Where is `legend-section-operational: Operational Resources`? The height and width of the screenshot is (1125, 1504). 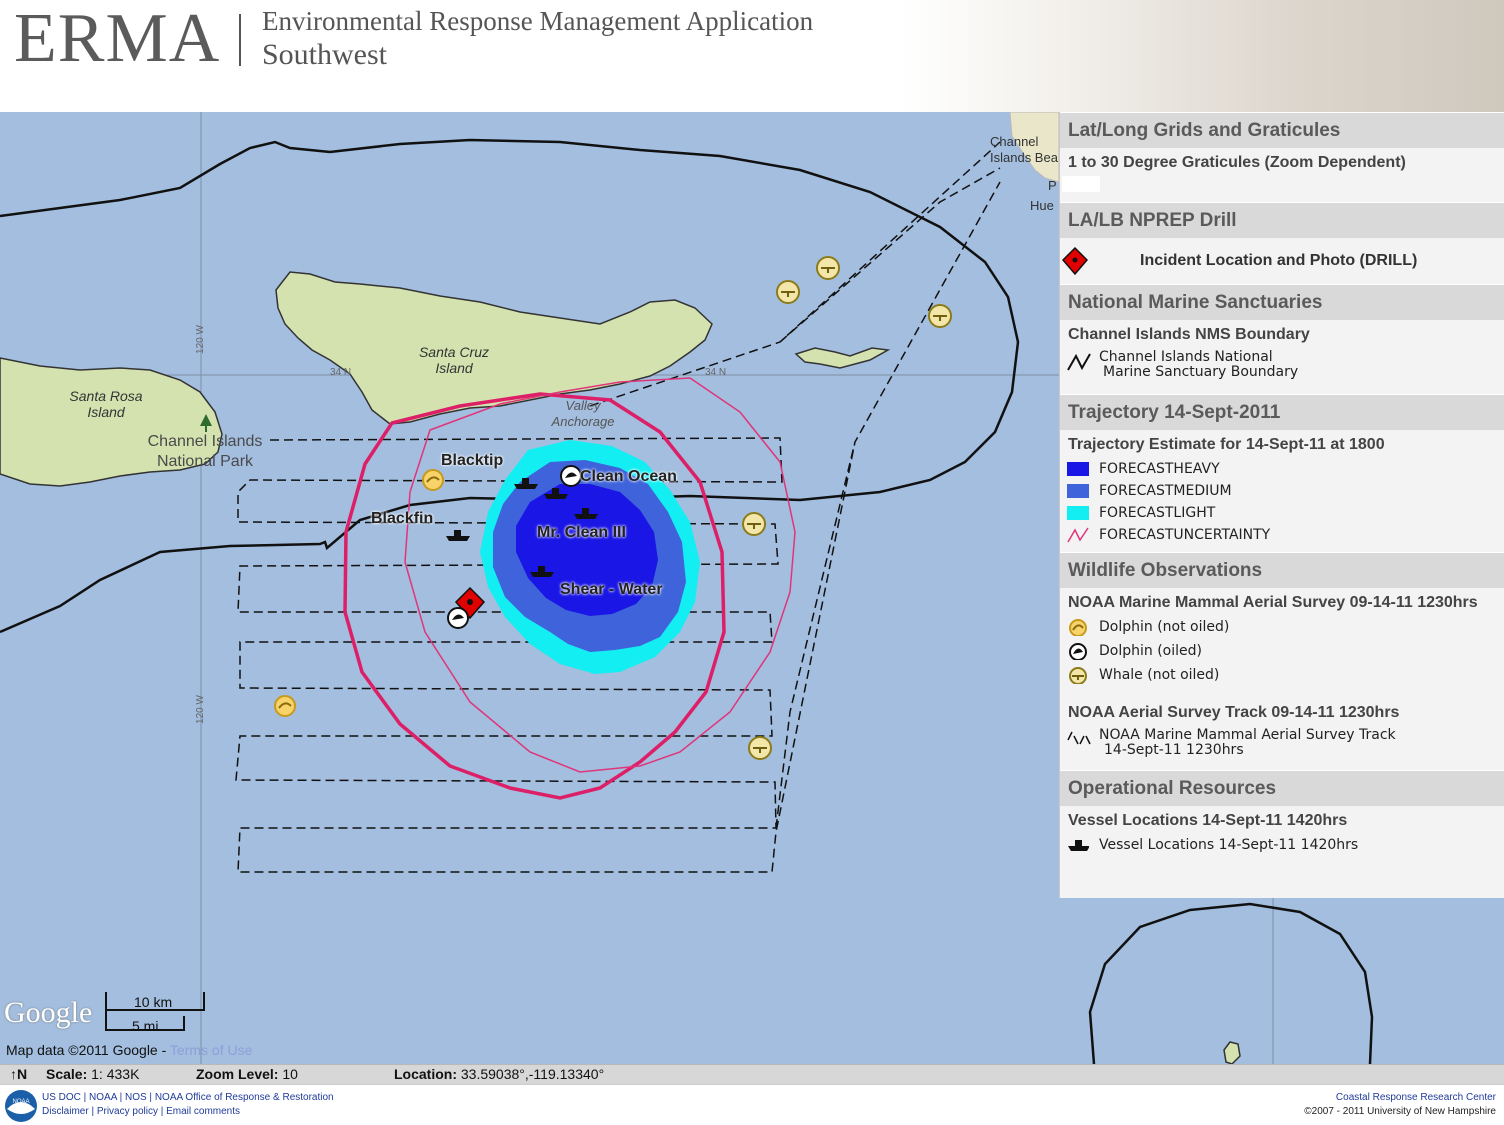
legend-section-operational: Operational Resources is located at coordinates (1282, 788).